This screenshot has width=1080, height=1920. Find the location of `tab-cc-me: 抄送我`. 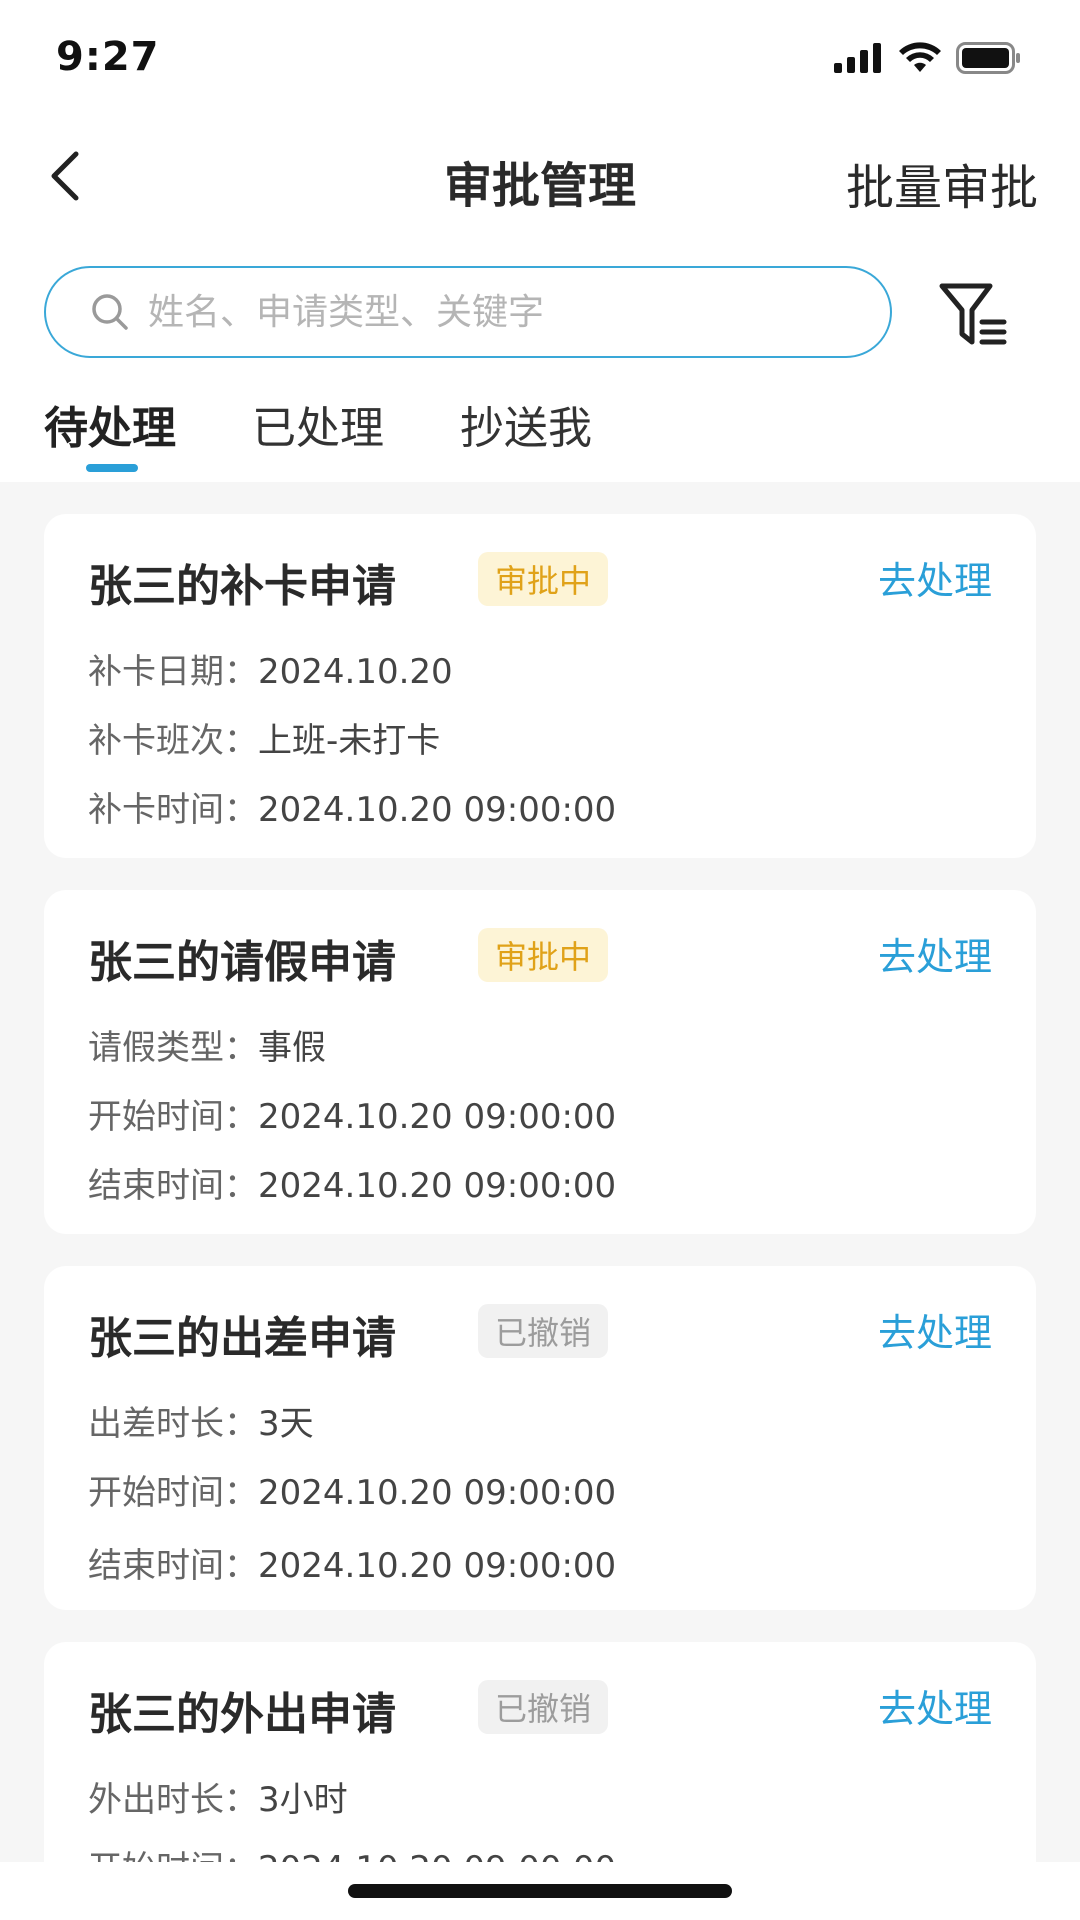

tab-cc-me: 抄送我 is located at coordinates (526, 432).